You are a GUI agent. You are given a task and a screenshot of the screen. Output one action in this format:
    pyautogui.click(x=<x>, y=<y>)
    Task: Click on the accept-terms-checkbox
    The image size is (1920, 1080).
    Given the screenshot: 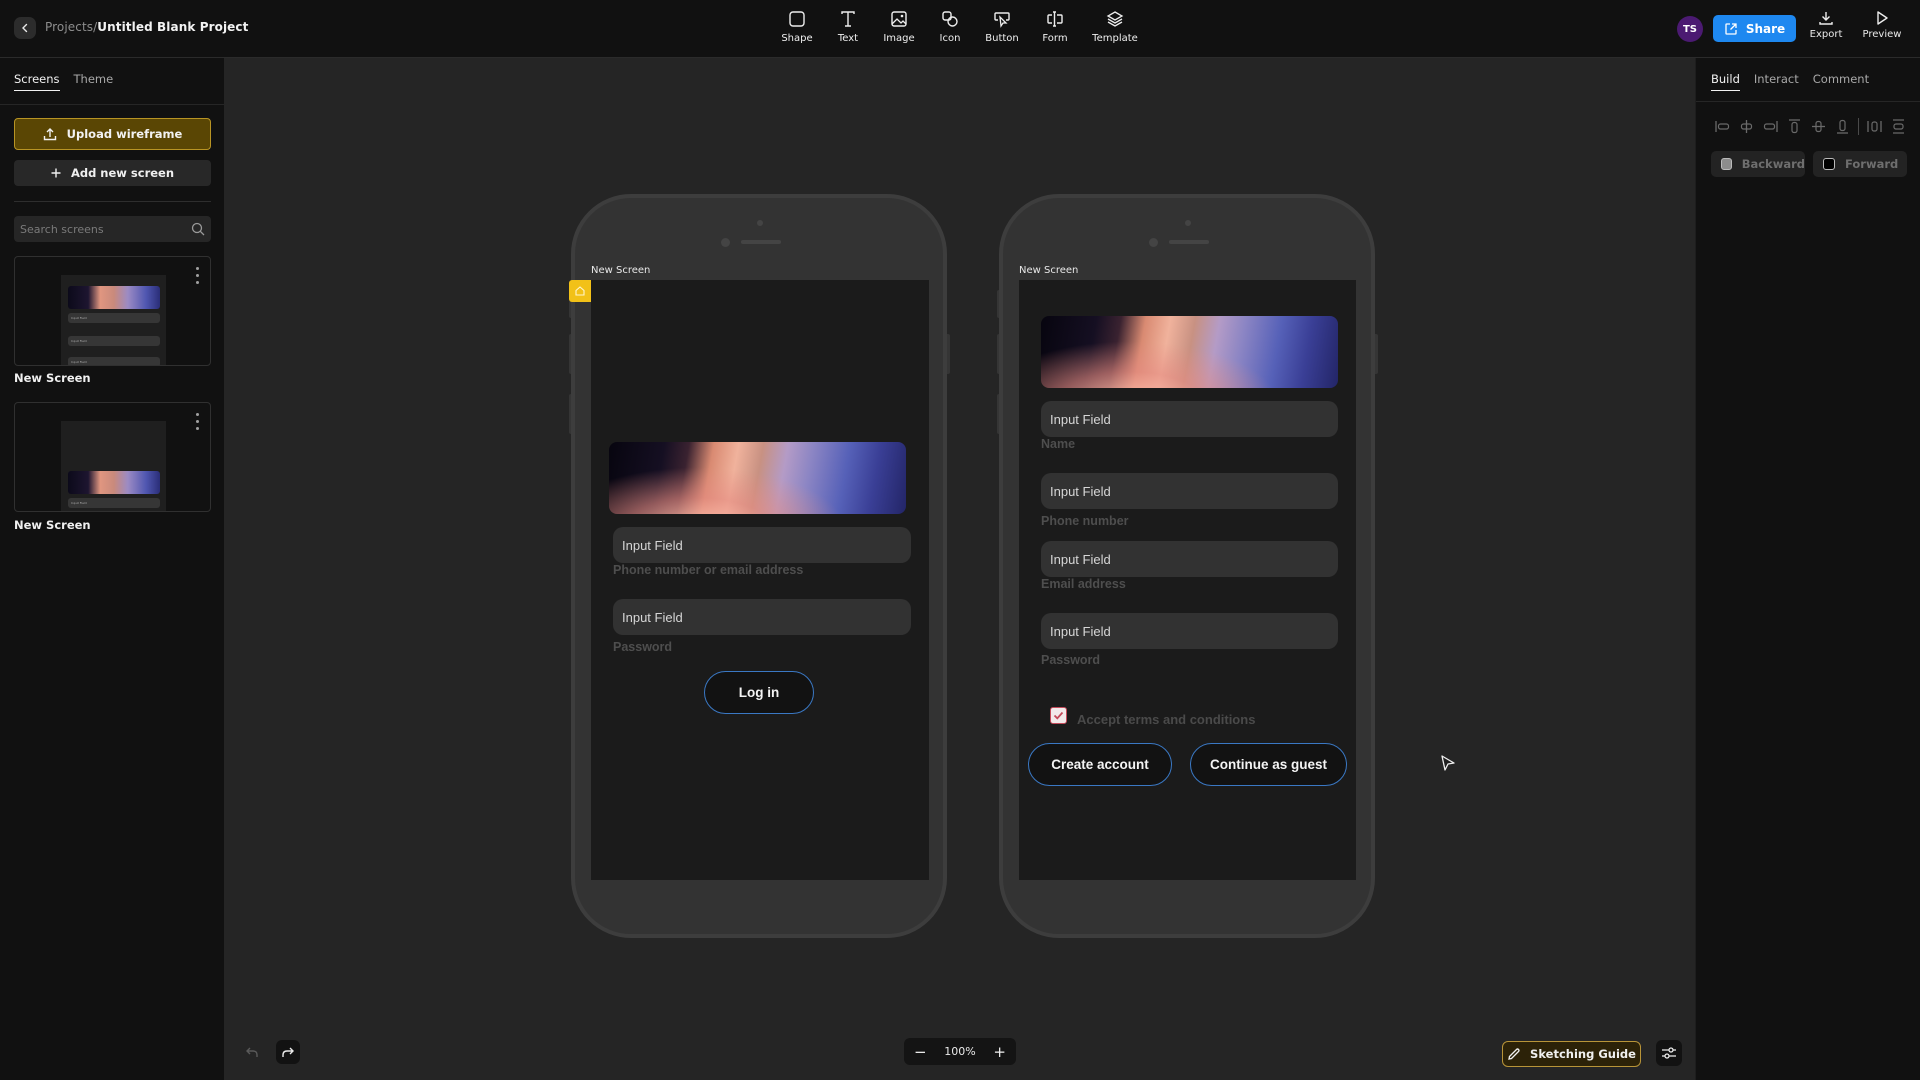 What is the action you would take?
    pyautogui.click(x=1058, y=715)
    